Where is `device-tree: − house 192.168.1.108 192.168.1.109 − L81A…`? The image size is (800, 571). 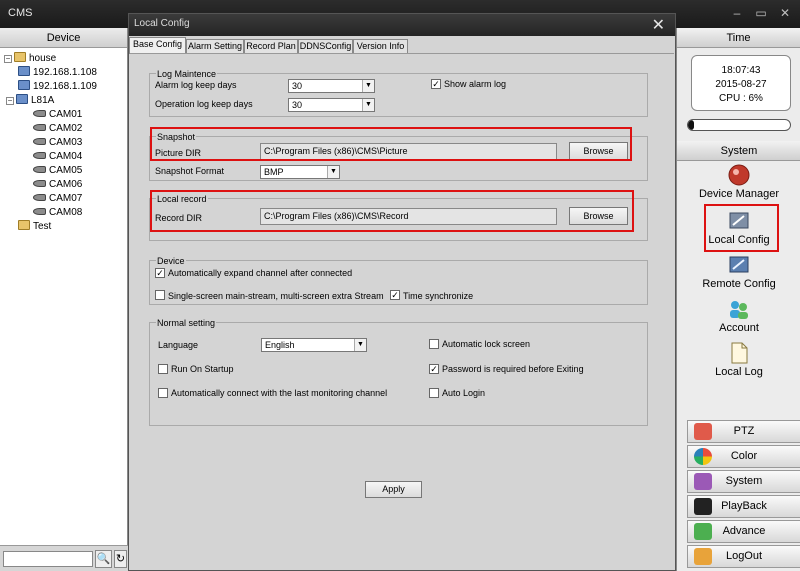 device-tree: − house 192.168.1.108 192.168.1.109 − L81A… is located at coordinates (63, 141).